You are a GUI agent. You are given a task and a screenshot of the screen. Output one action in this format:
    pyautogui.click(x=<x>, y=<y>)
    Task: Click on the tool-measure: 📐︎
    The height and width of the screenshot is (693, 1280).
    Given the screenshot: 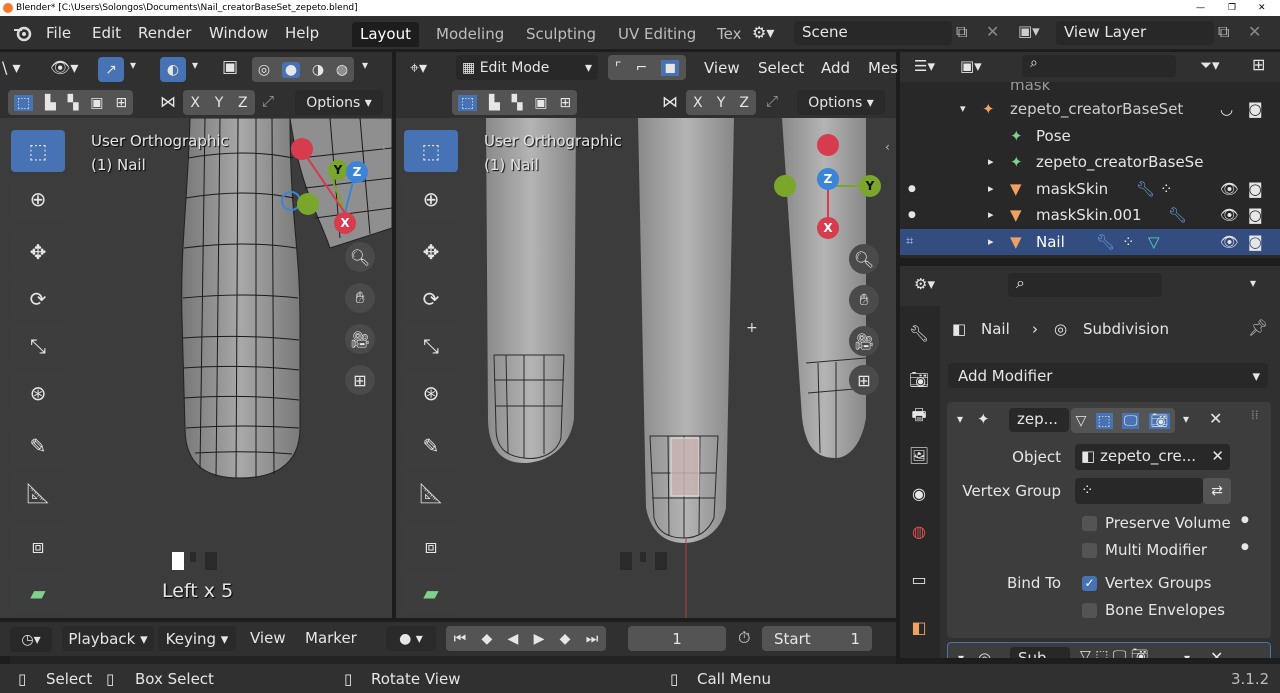 What is the action you would take?
    pyautogui.click(x=38, y=493)
    